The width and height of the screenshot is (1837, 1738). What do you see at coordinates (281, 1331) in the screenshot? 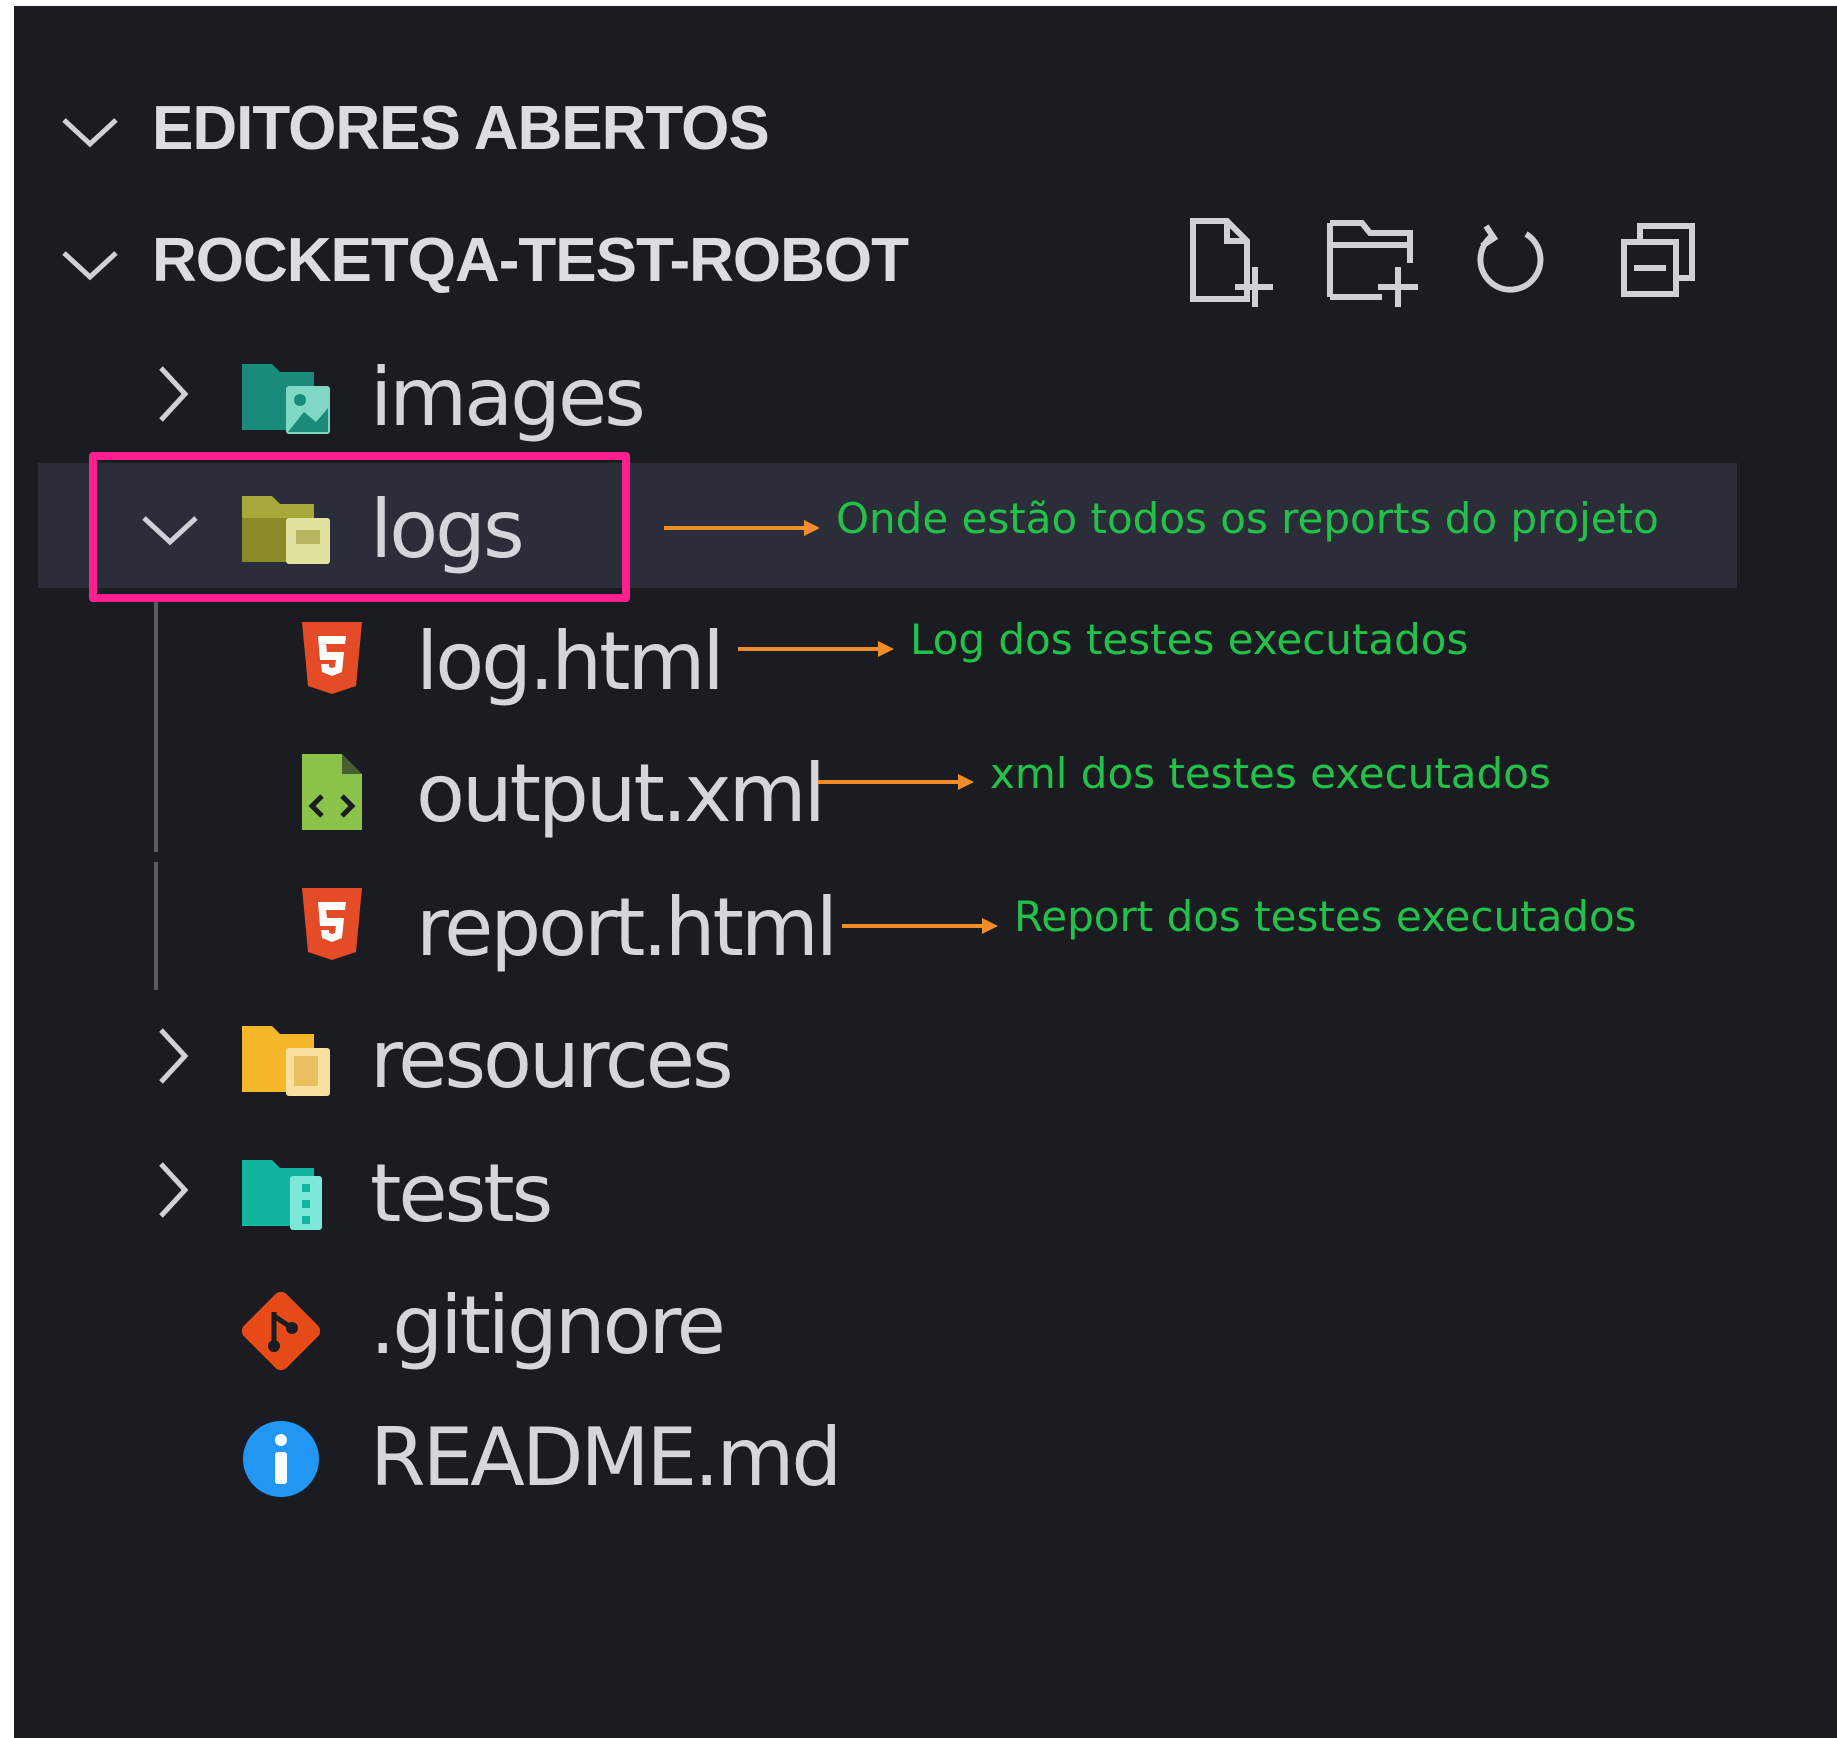
I see `git-icon` at bounding box center [281, 1331].